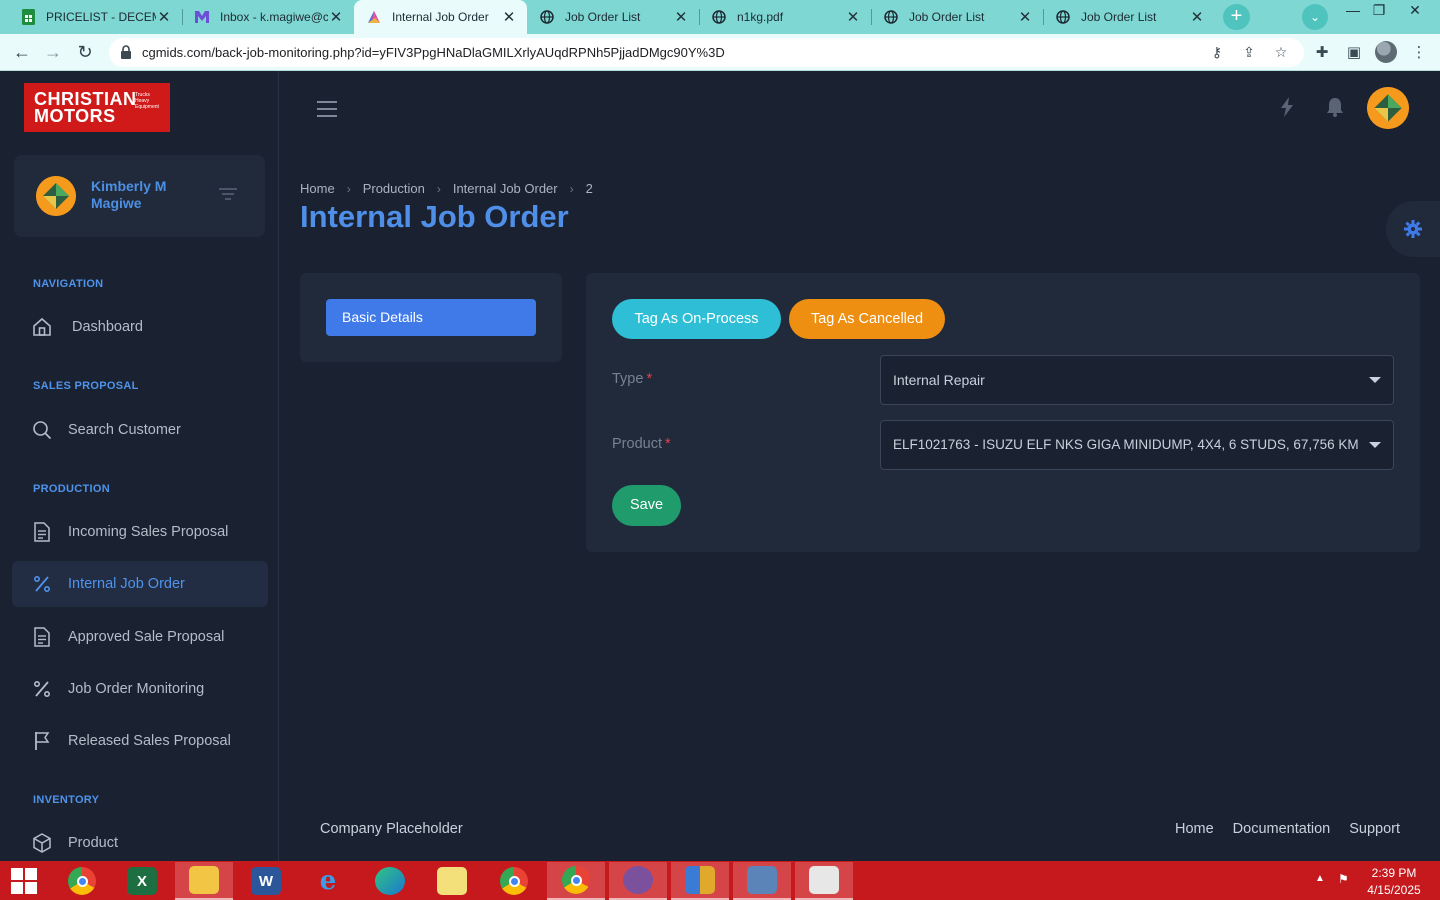 The image size is (1440, 900). What do you see at coordinates (136, 689) in the screenshot?
I see `sidebar-item-label: Job Order Monitoring` at bounding box center [136, 689].